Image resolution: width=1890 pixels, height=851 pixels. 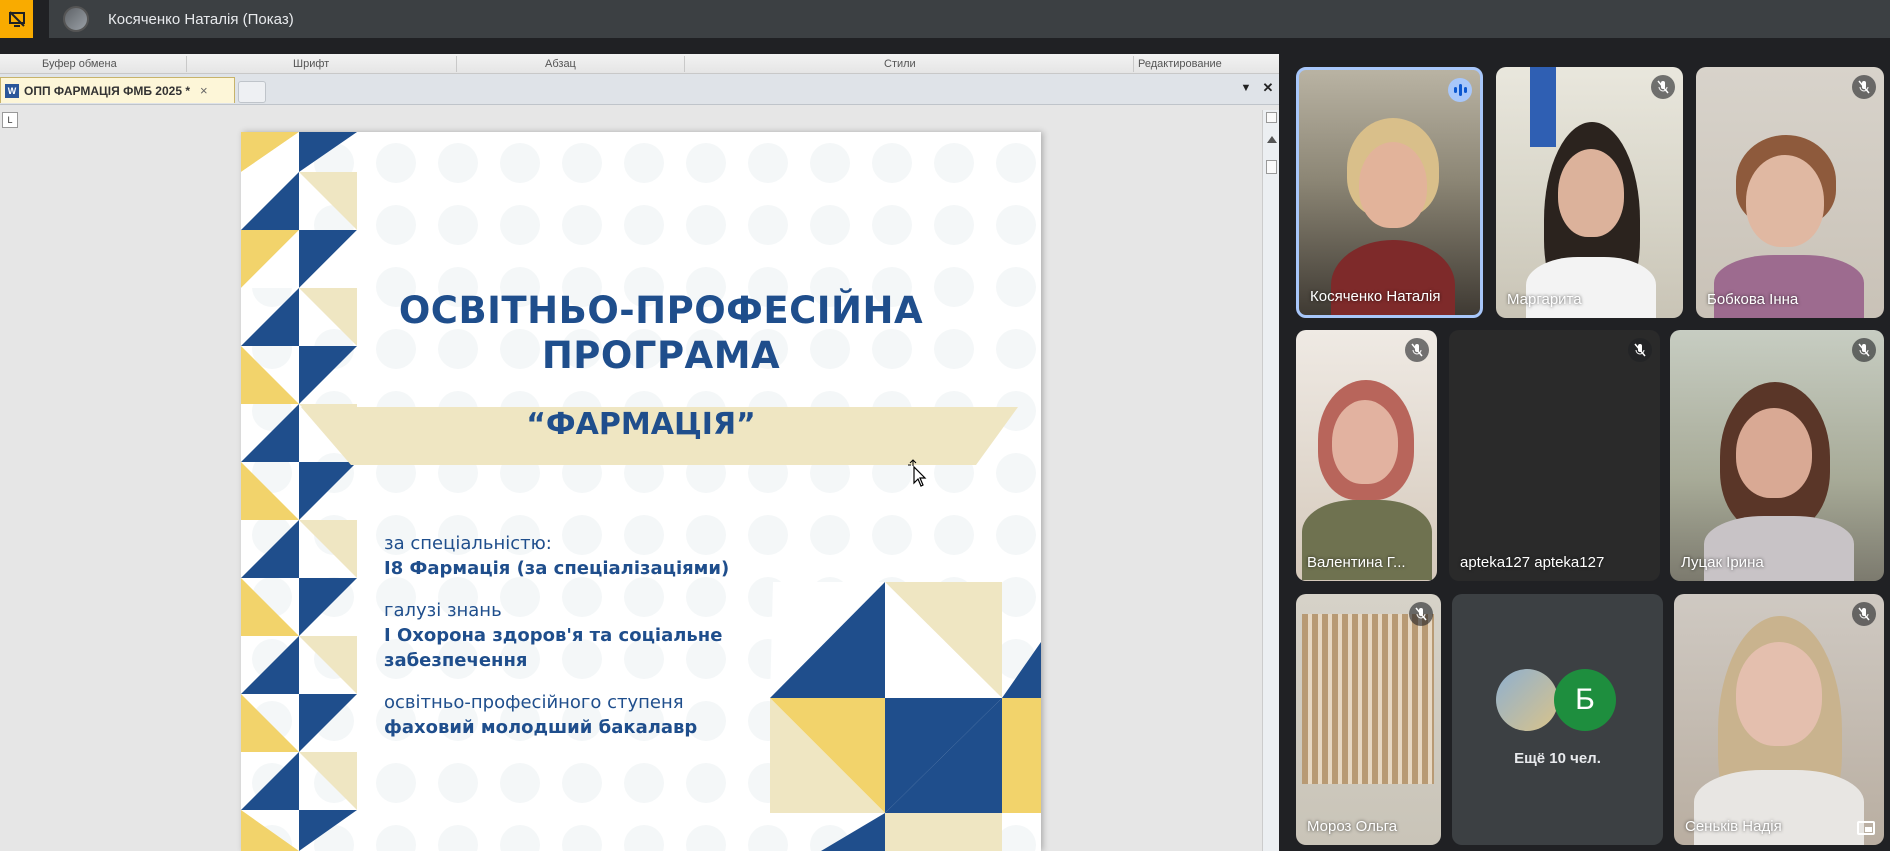 What do you see at coordinates (661, 310) in the screenshot?
I see `title-line-1: ОСВІТНЬО-ПРОФЕСІЙНА` at bounding box center [661, 310].